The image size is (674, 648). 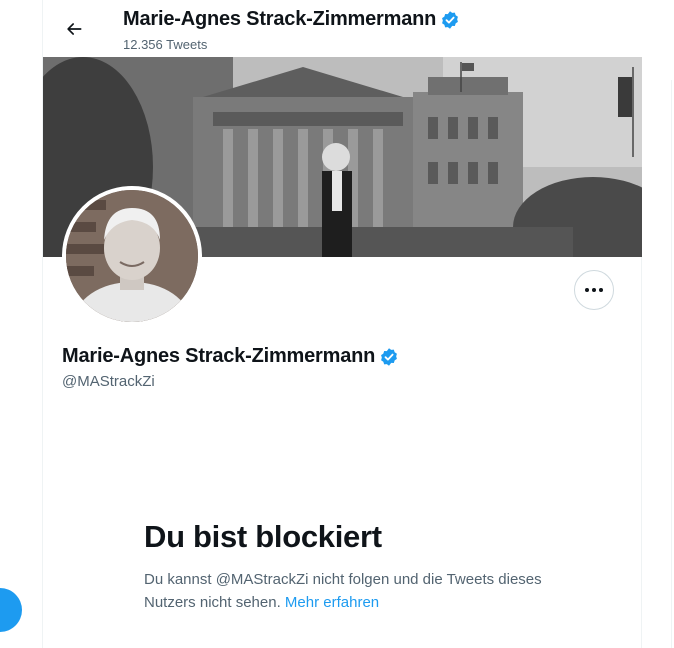 What do you see at coordinates (263, 536) in the screenshot?
I see `blocked-title: Du bist blockiert` at bounding box center [263, 536].